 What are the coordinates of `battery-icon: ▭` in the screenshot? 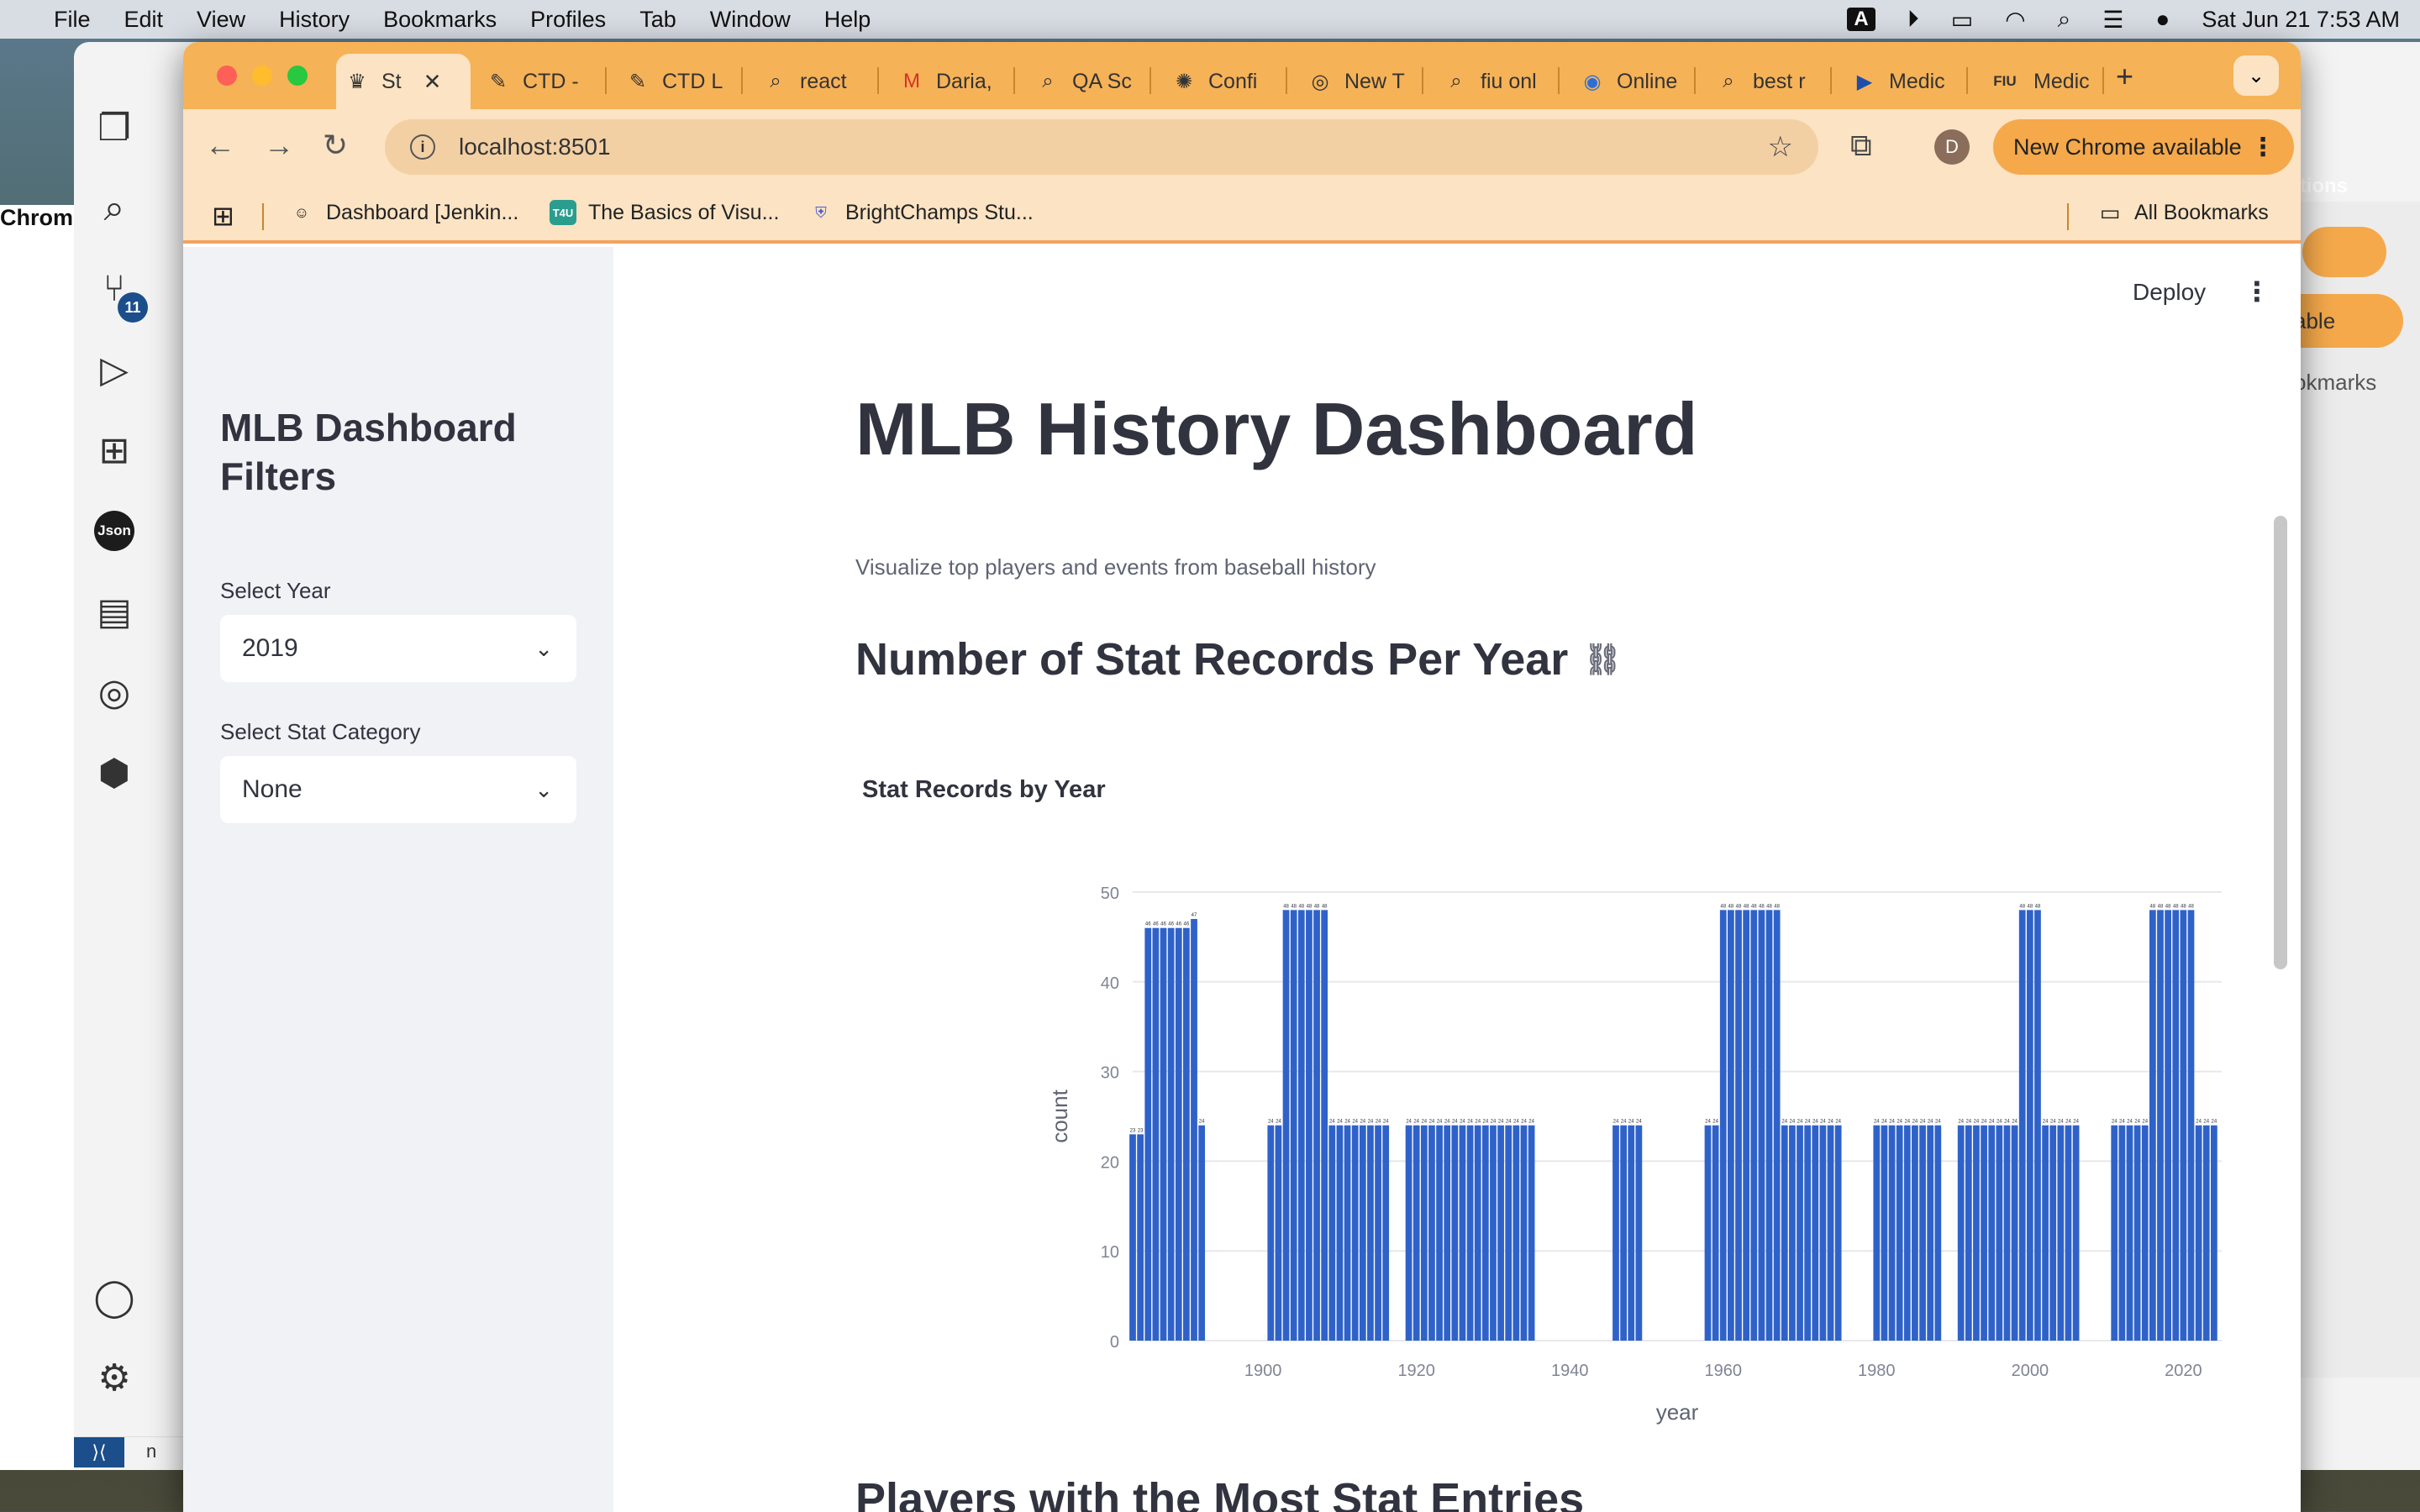 It's located at (1962, 20).